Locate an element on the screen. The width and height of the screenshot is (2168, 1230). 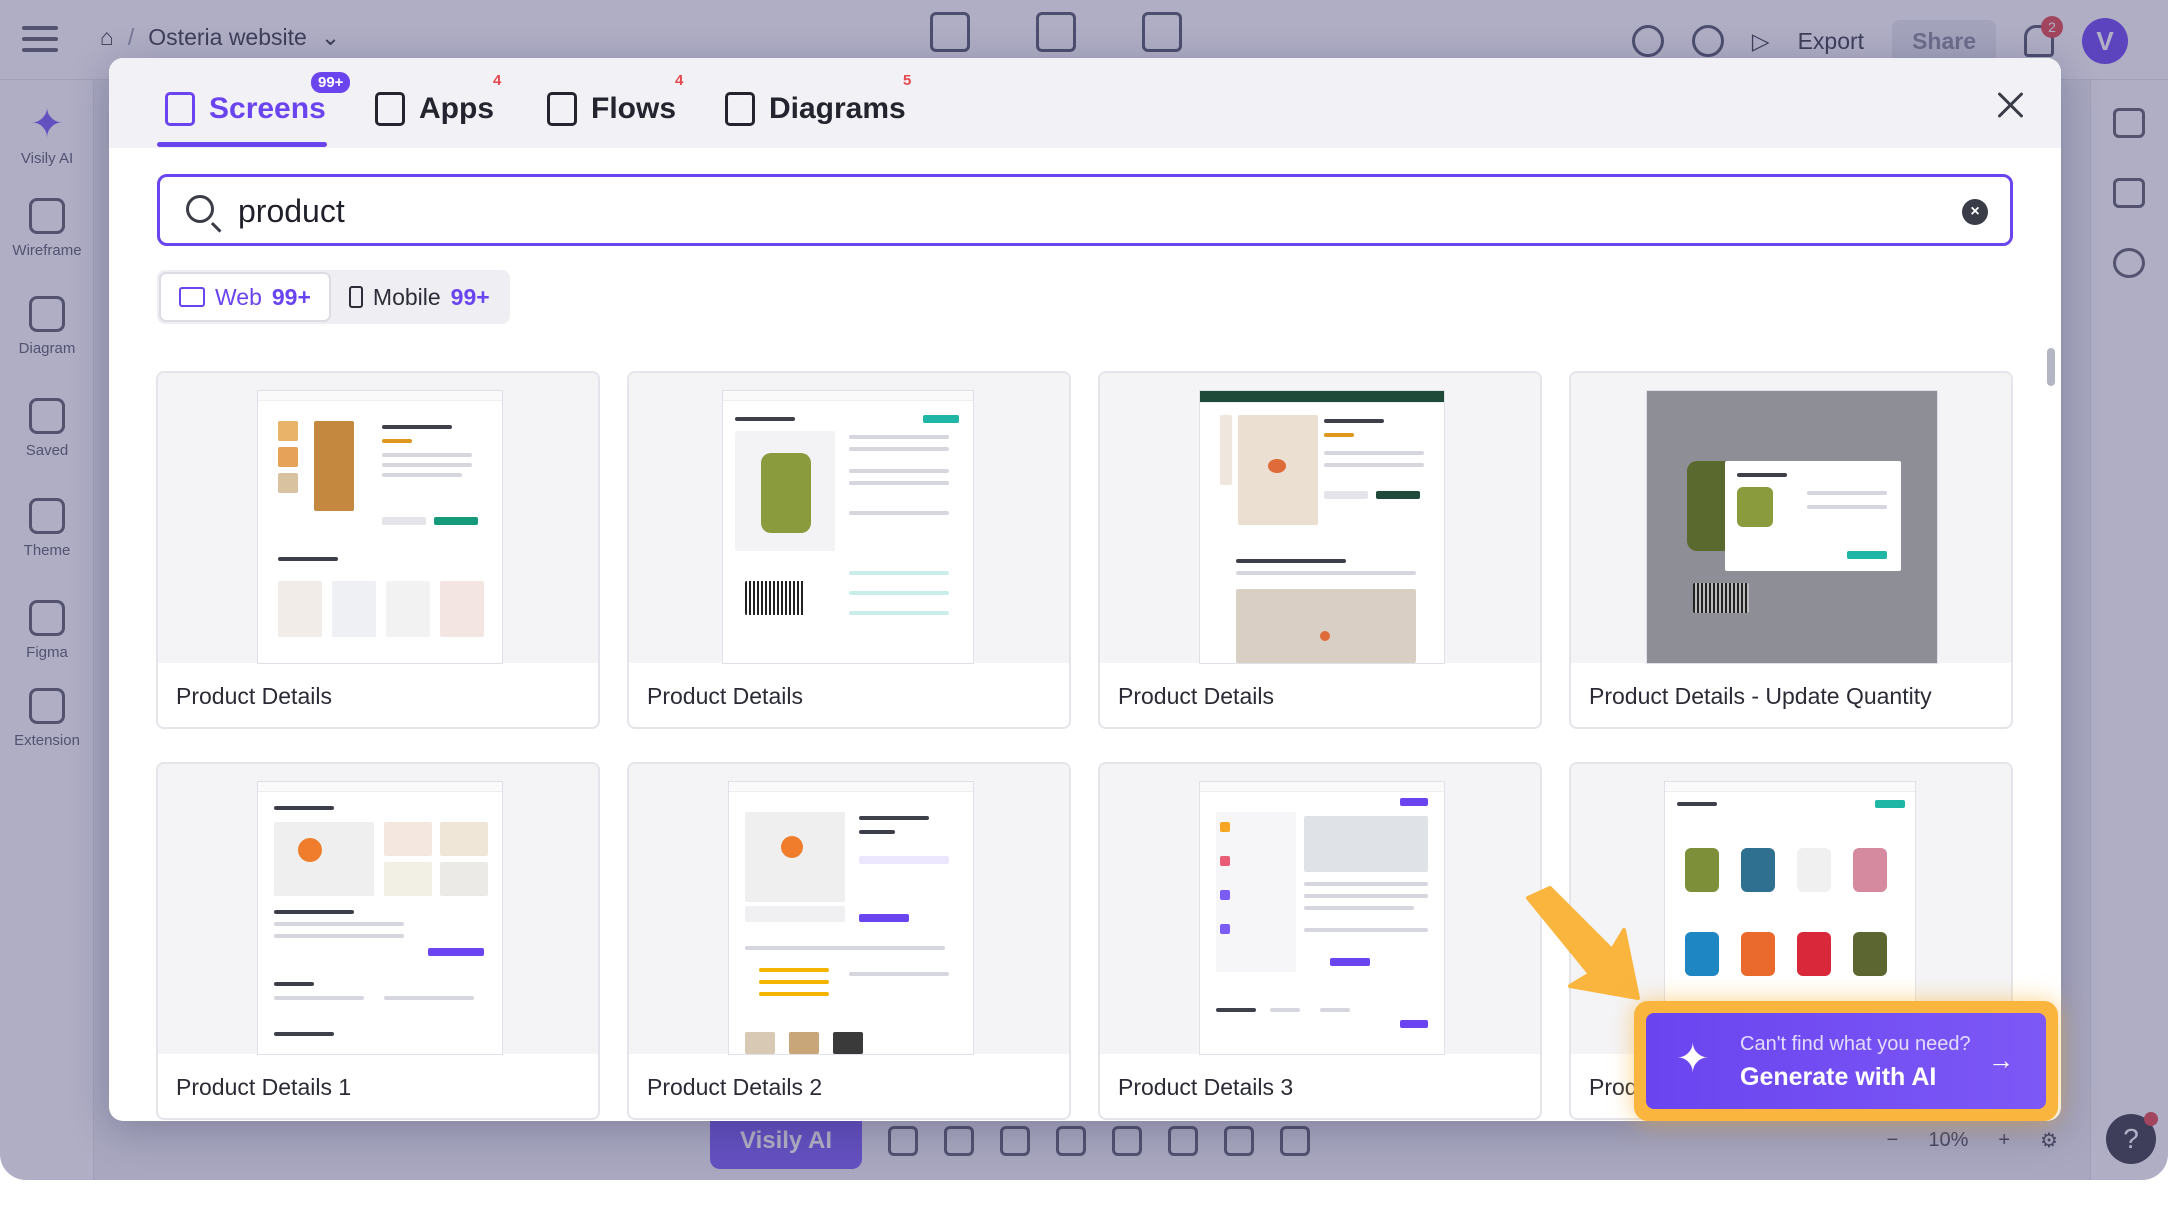
cta-title: Generate with AI is located at coordinates (1838, 1077).